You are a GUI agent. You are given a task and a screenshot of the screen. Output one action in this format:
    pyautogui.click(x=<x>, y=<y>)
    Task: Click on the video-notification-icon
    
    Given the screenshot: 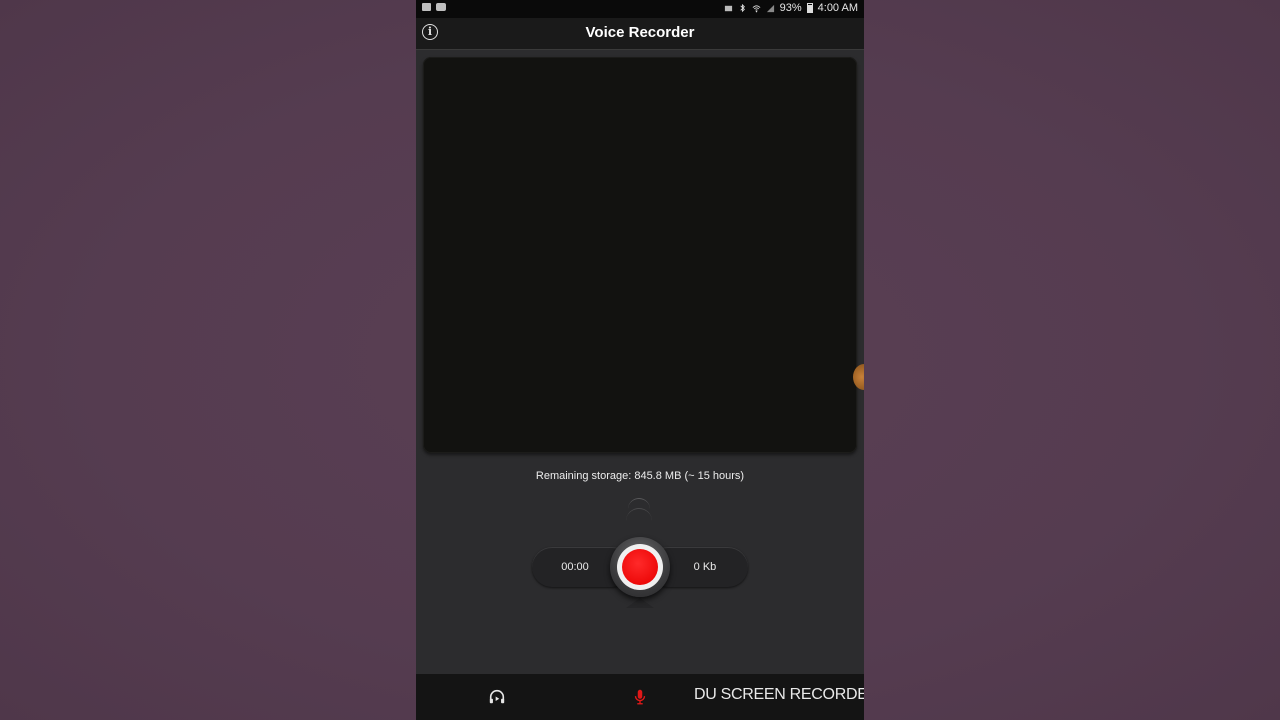 What is the action you would take?
    pyautogui.click(x=441, y=7)
    